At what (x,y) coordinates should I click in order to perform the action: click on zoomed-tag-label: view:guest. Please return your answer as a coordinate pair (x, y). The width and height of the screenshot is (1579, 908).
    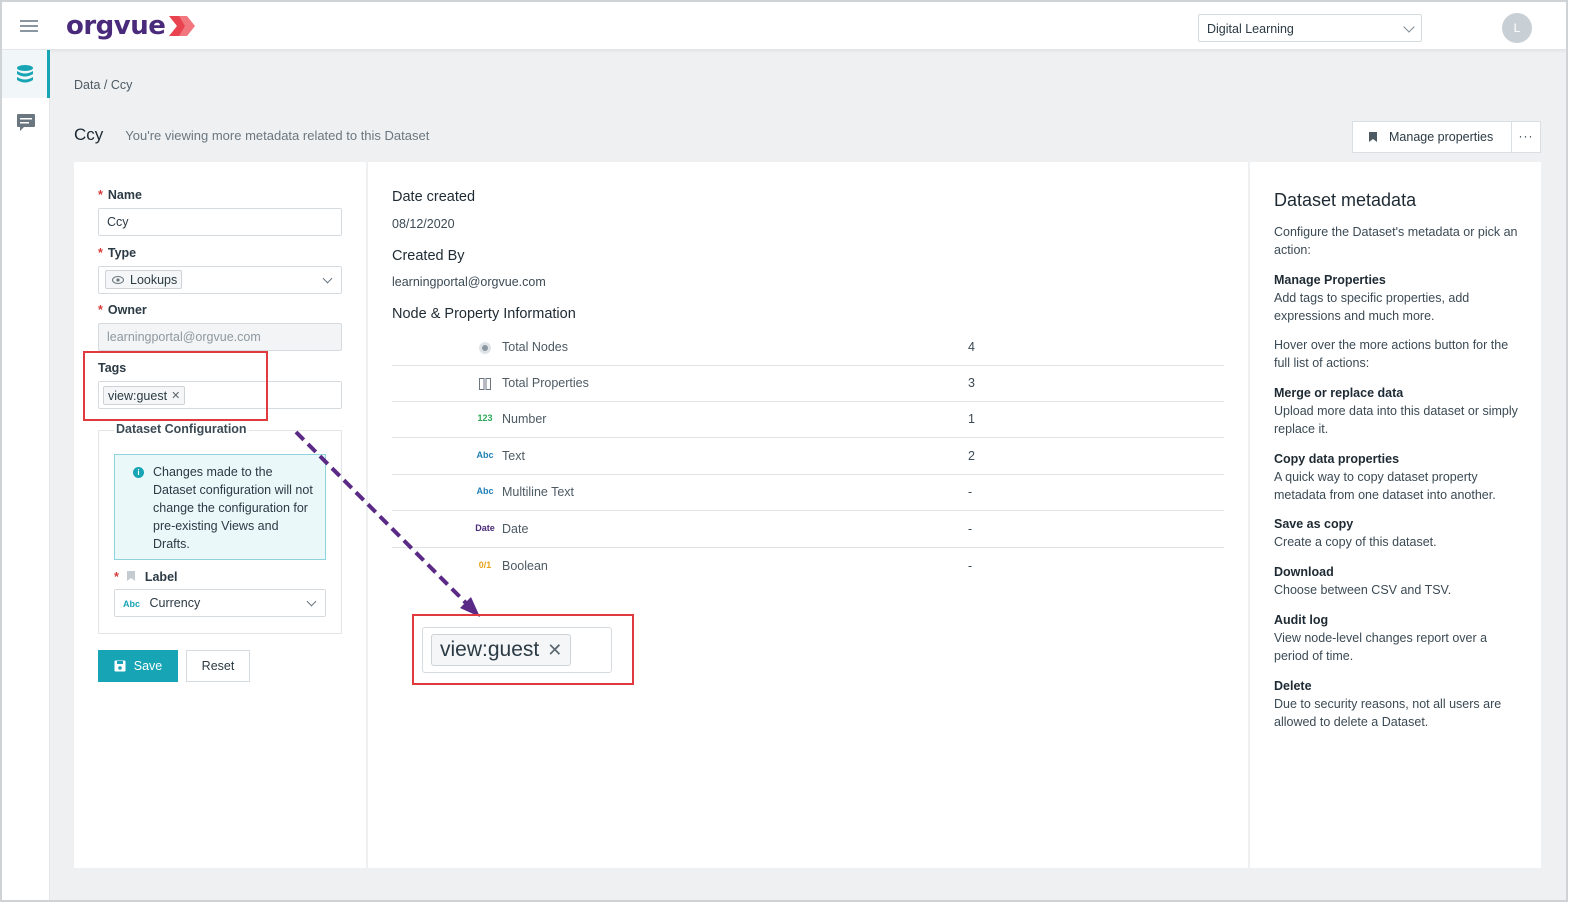
    Looking at the image, I should click on (490, 649).